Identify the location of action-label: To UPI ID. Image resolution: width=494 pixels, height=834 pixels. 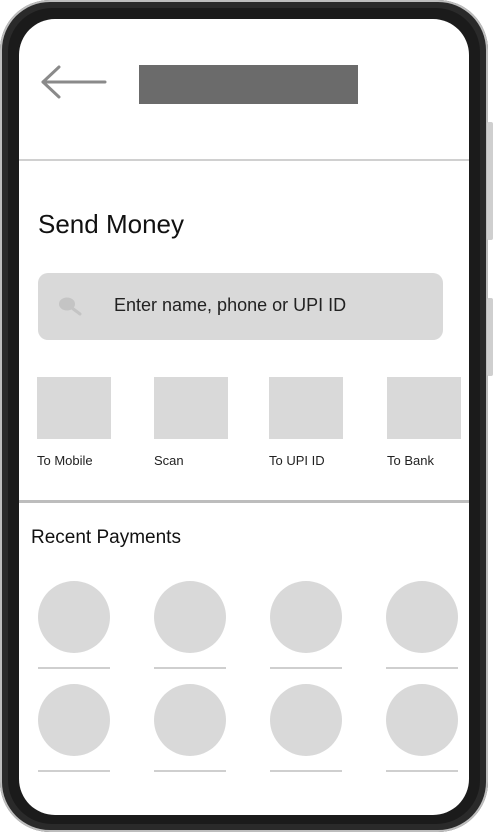
(297, 460).